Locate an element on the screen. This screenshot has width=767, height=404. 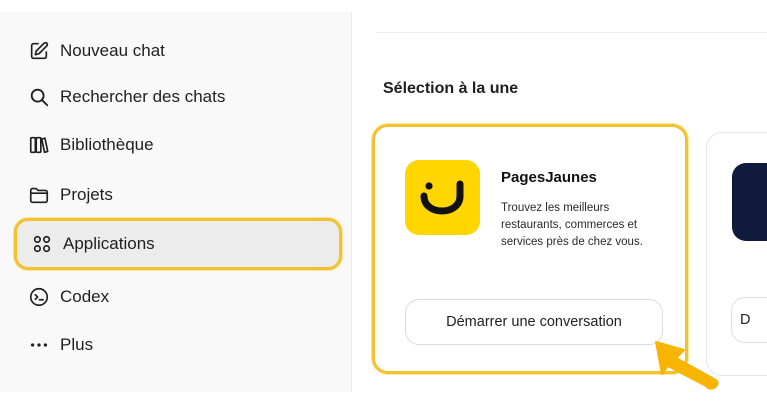
sidebar-item-library: Bibliothèque is located at coordinates (178, 145).